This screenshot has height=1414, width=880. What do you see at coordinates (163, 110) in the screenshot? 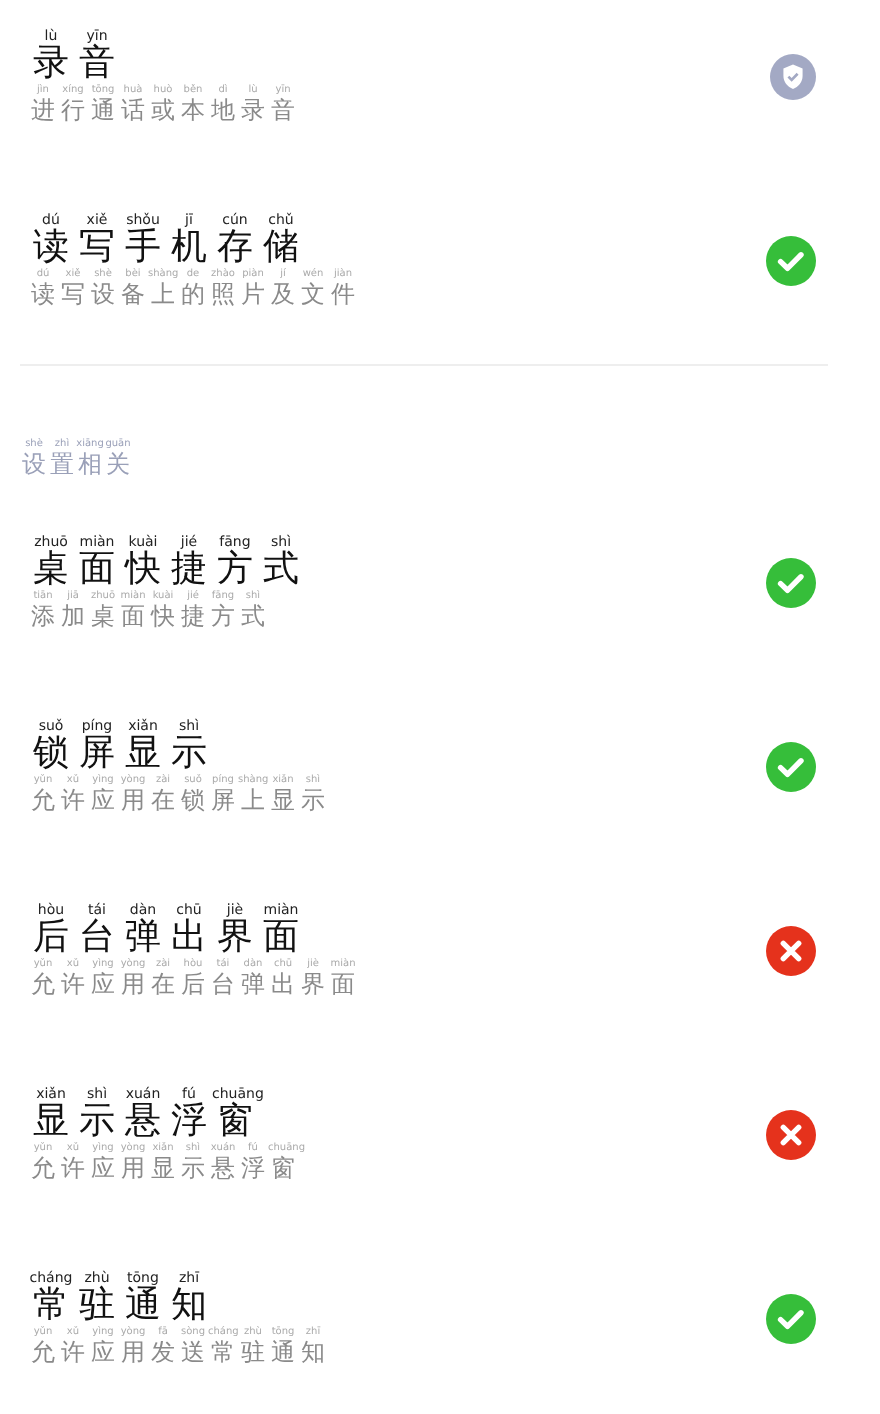
I see `permission-description: 进行通话或本地录音` at bounding box center [163, 110].